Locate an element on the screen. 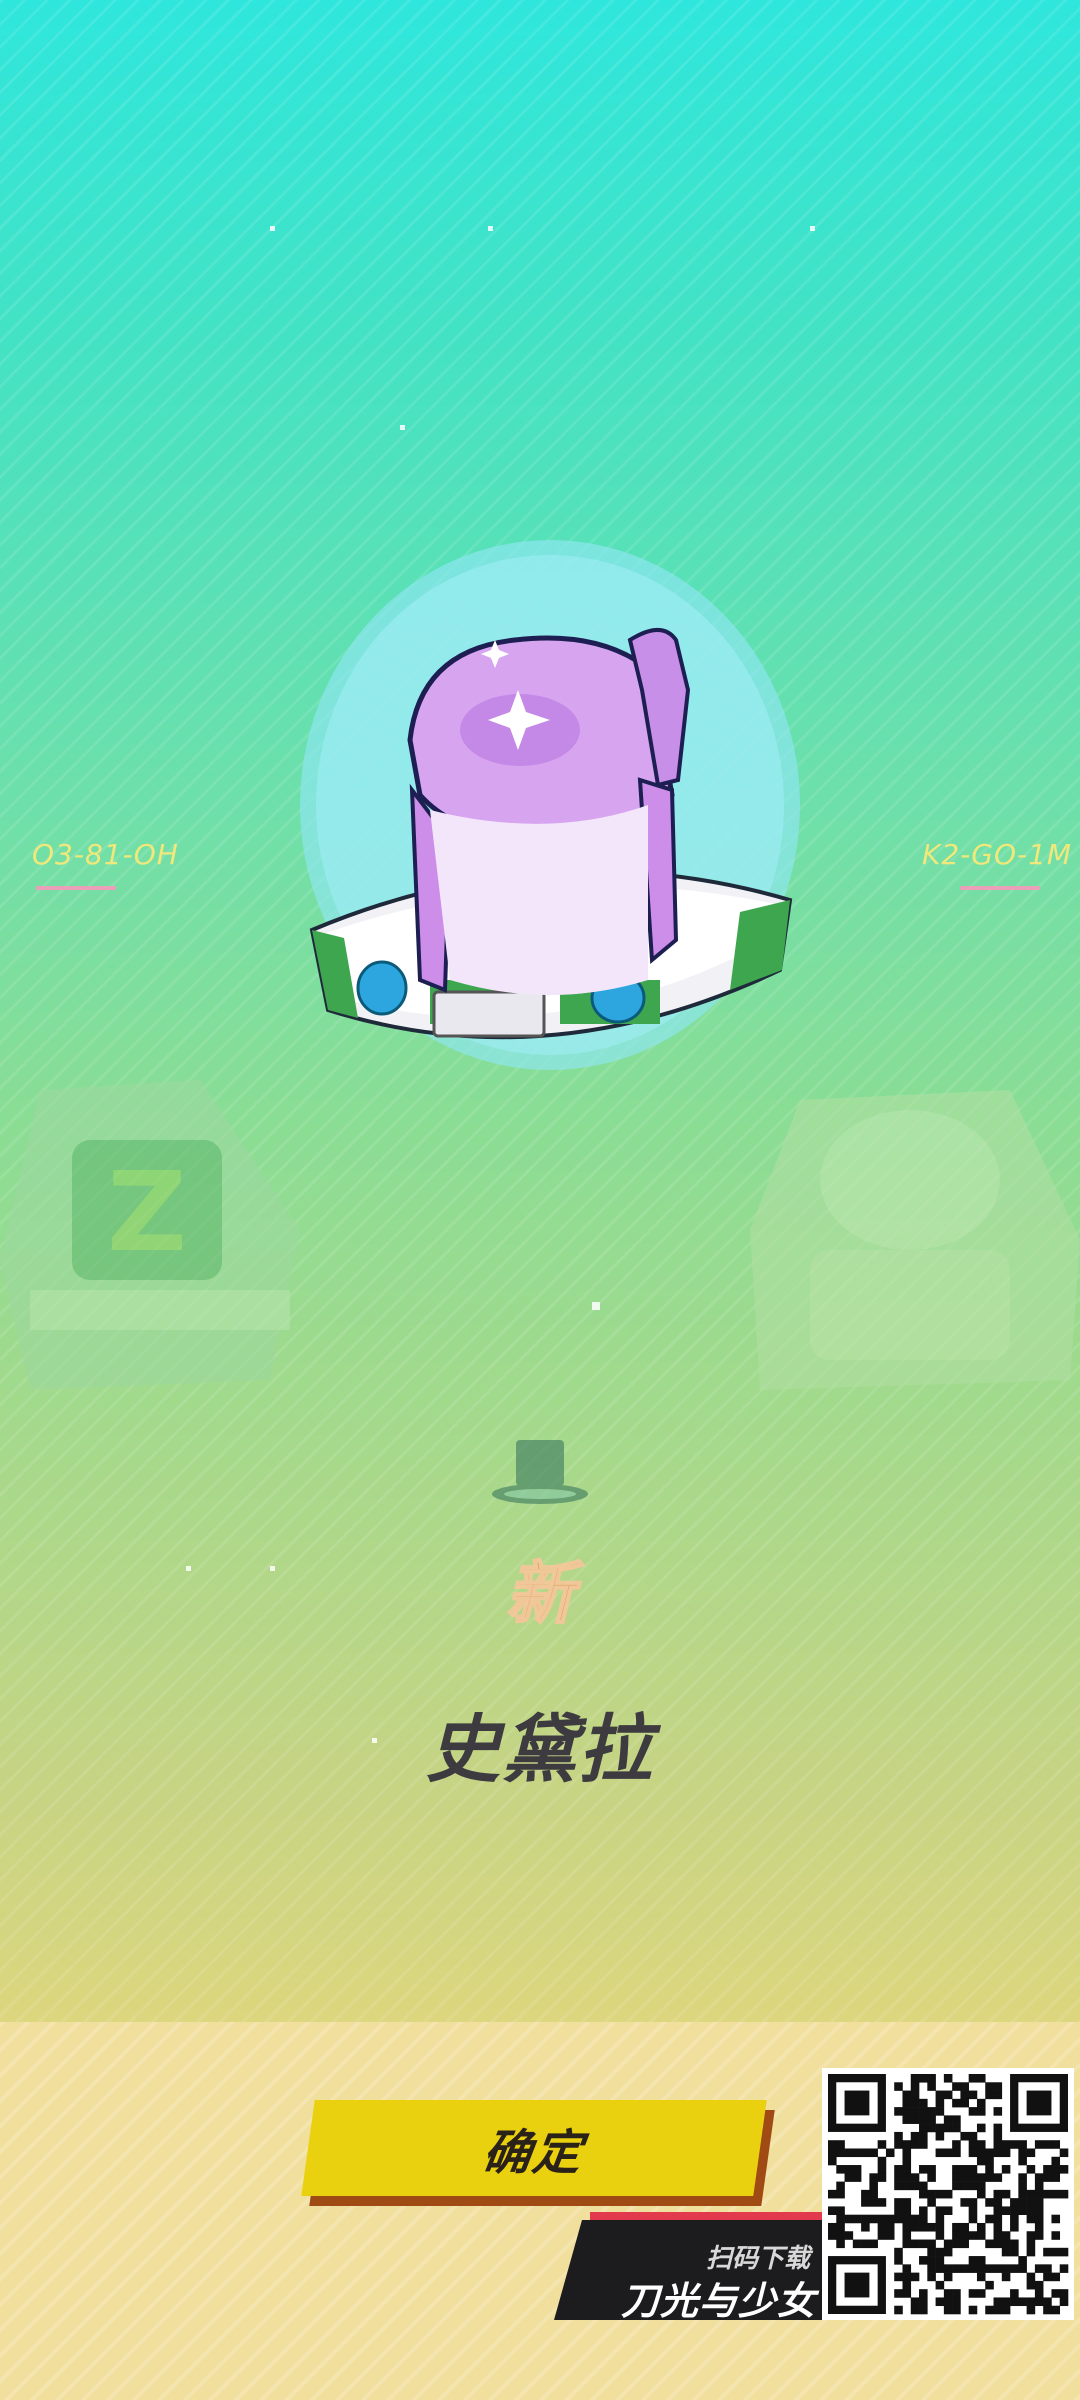  left-code-label: O3-81-OH is located at coordinates (105, 854).